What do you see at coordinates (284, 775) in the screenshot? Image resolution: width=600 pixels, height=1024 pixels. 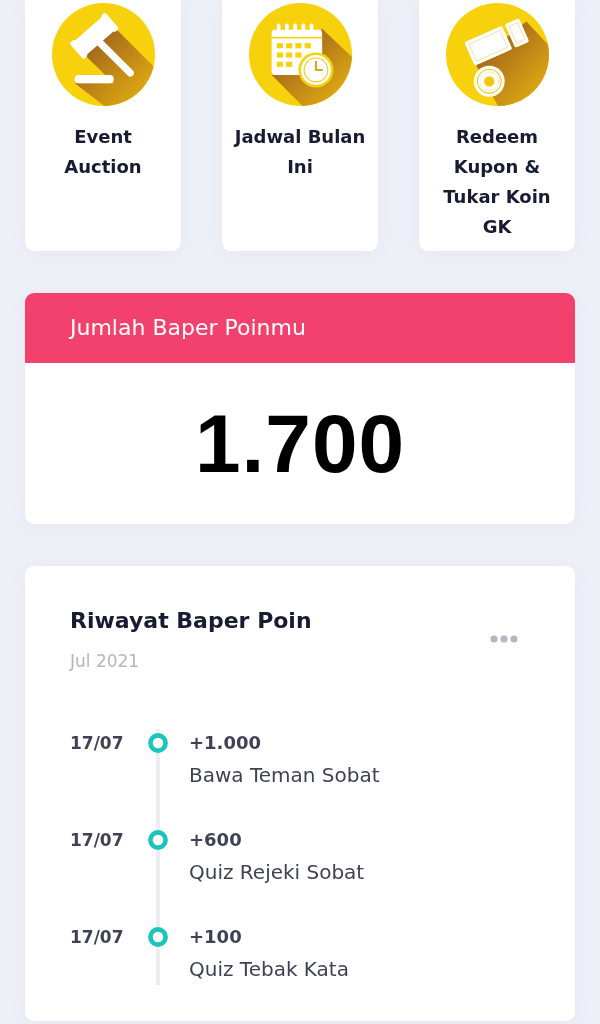 I see `entry-description: Bawa Teman Sobat` at bounding box center [284, 775].